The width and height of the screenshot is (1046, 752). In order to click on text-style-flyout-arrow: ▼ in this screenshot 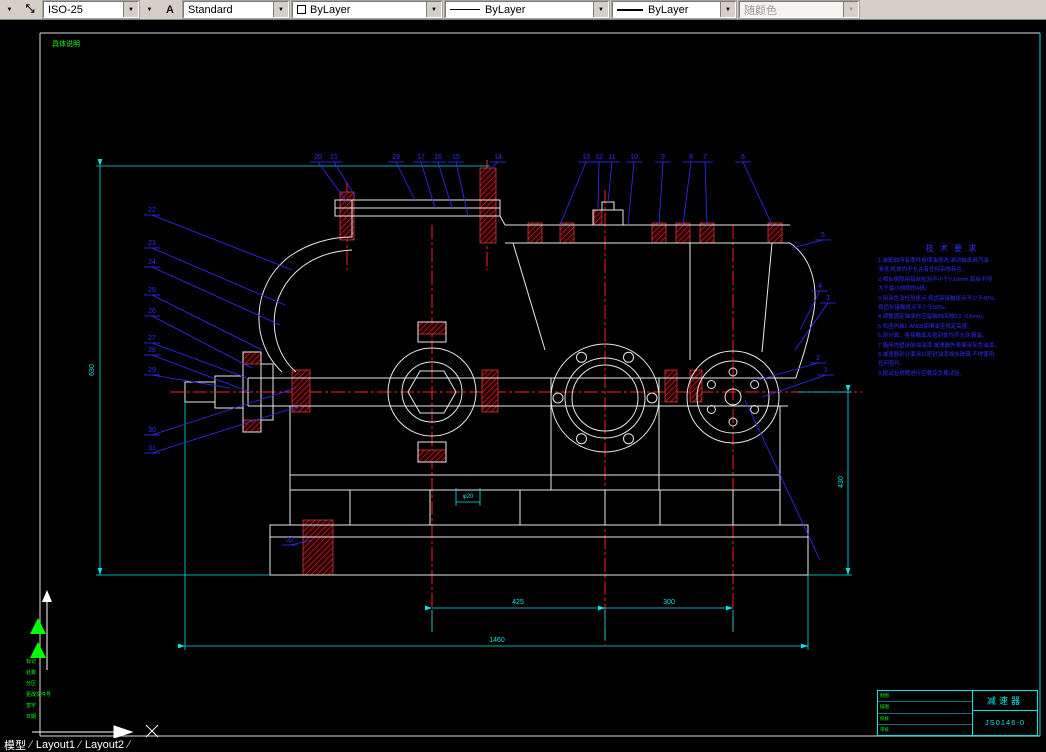, I will do `click(149, 9)`.